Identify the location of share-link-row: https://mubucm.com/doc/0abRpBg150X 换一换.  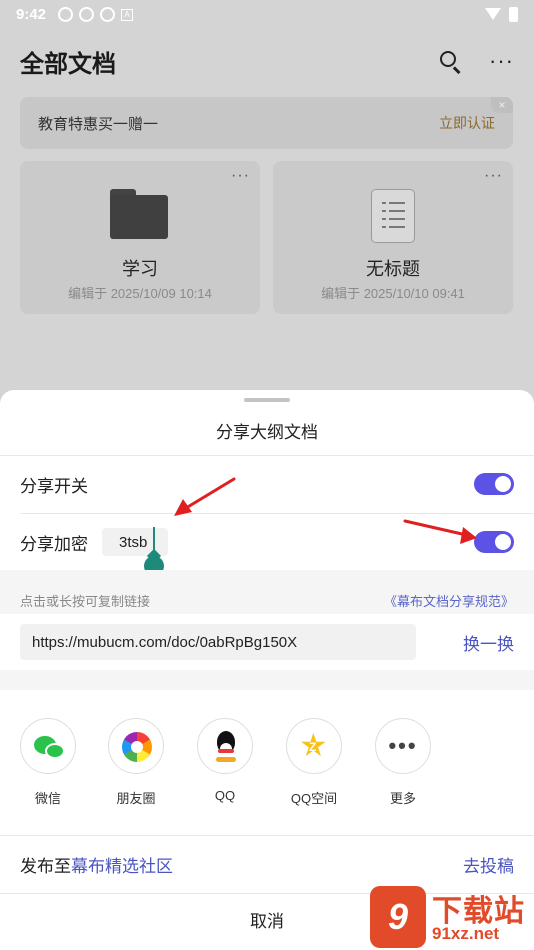
(267, 642).